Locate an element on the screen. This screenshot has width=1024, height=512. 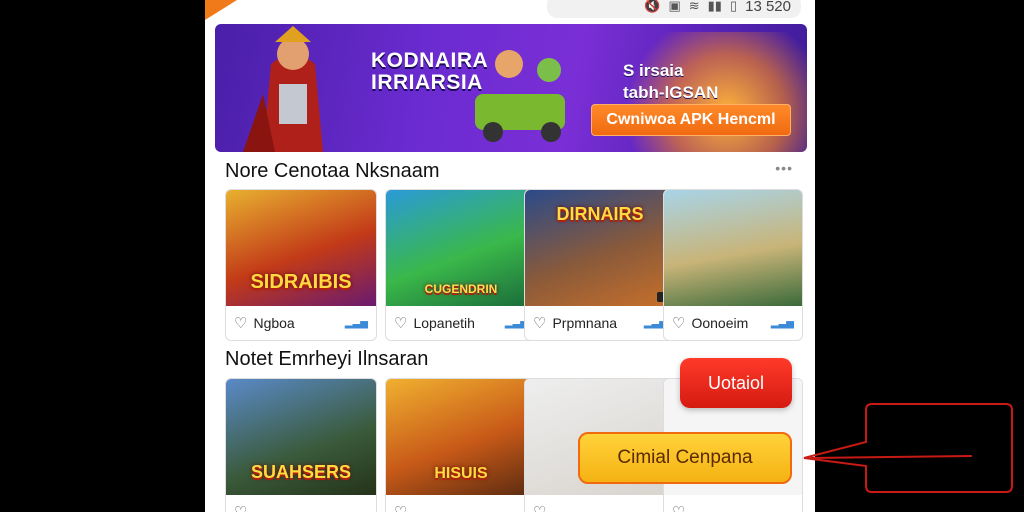
game-title: Lopanetih is located at coordinates (444, 323).